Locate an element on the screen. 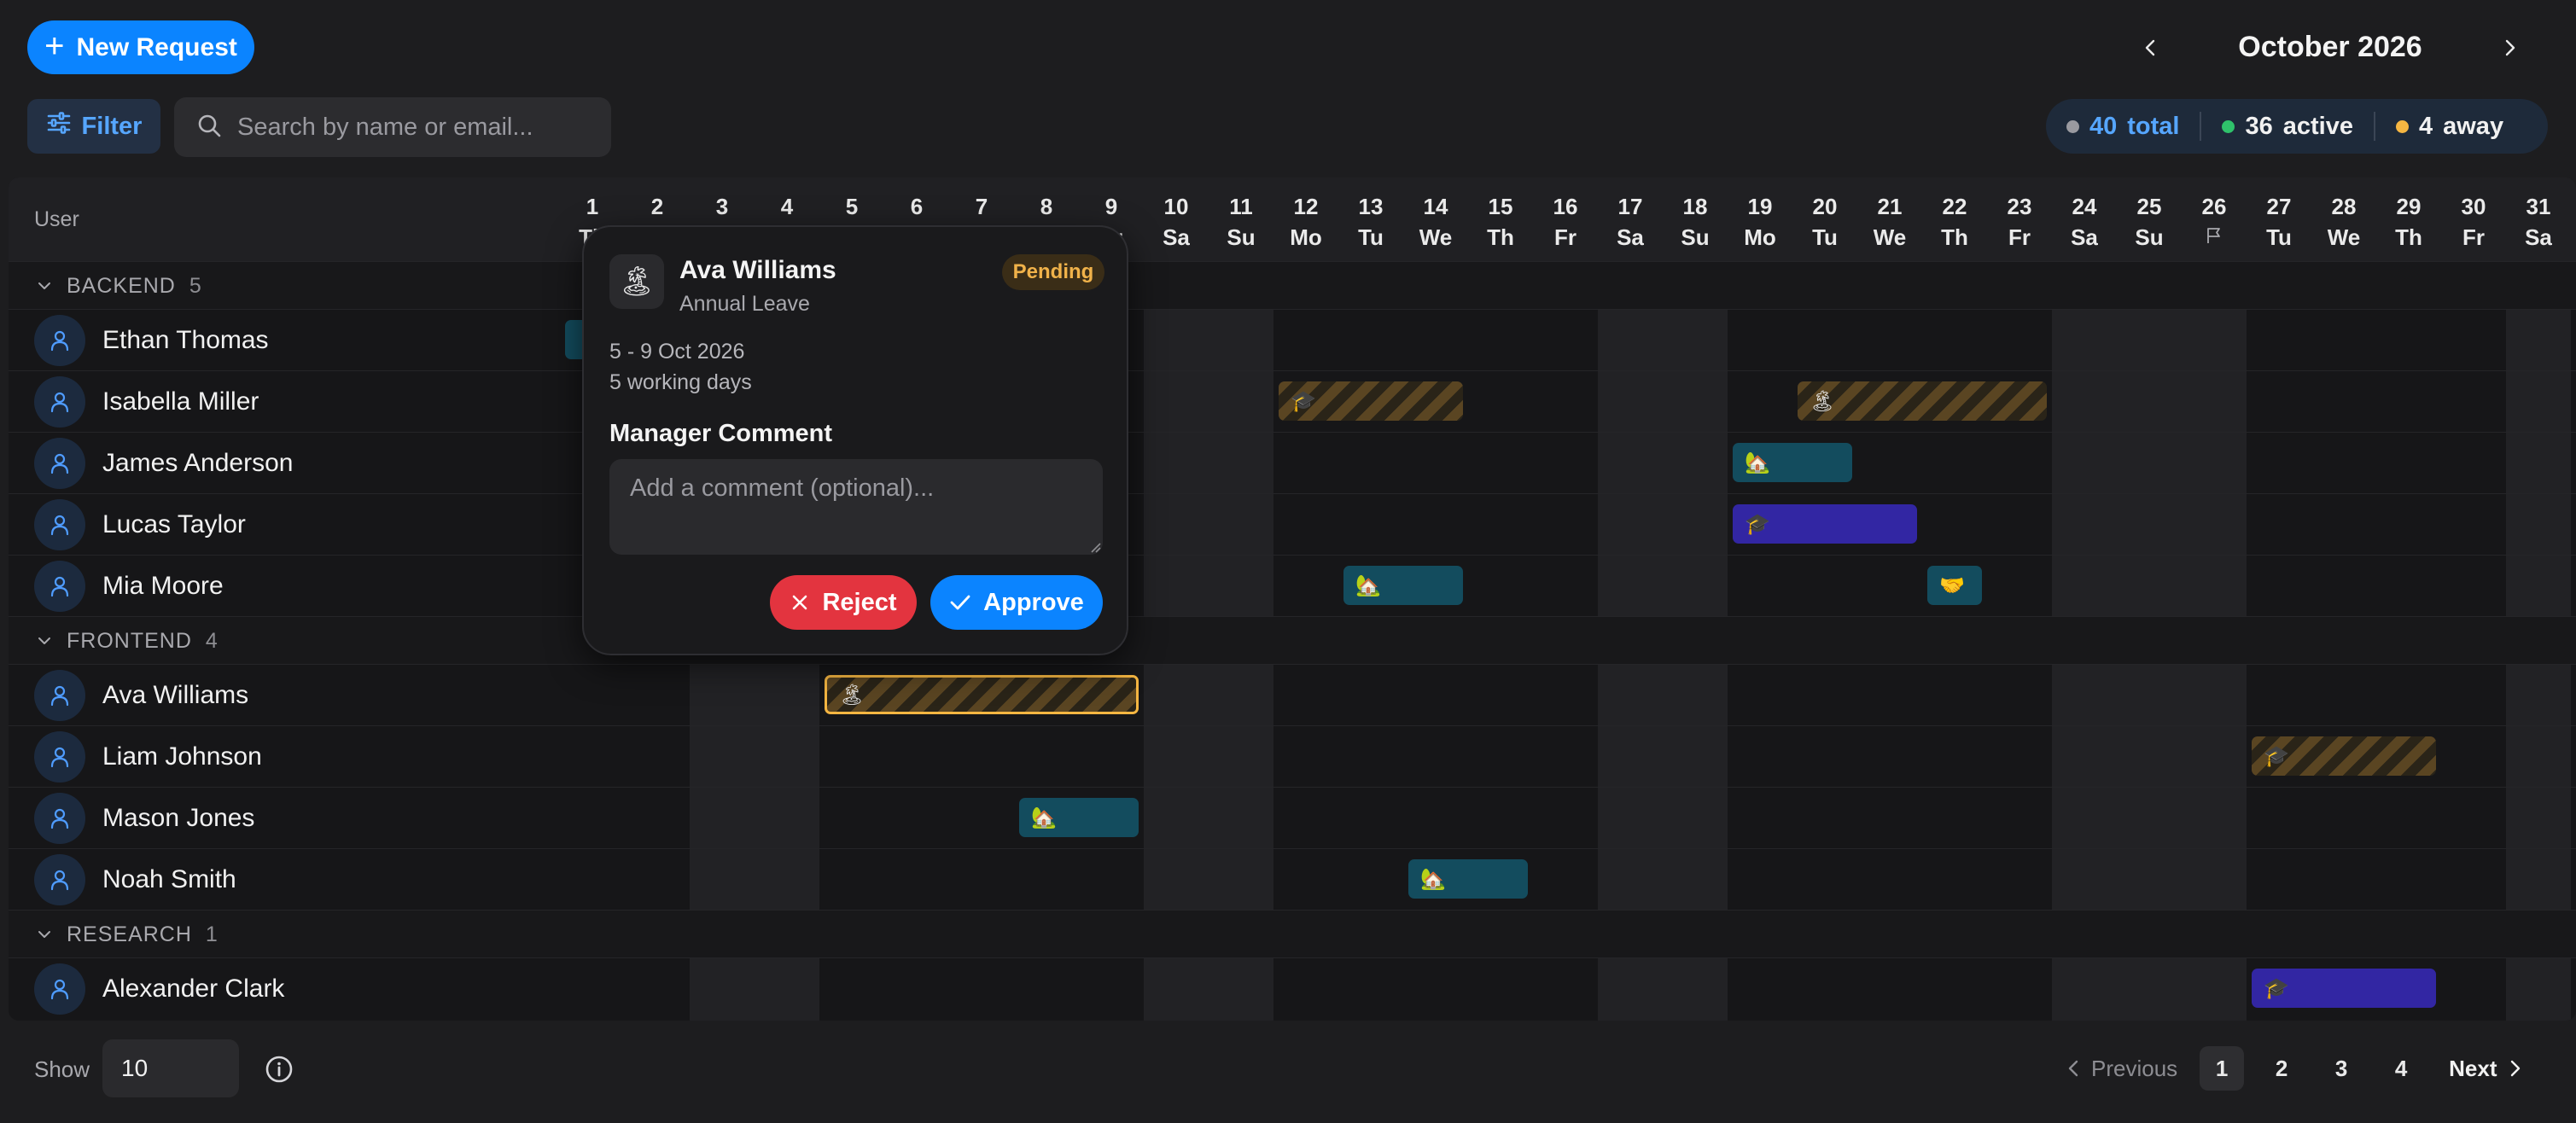  day-number: 15 is located at coordinates (1500, 207).